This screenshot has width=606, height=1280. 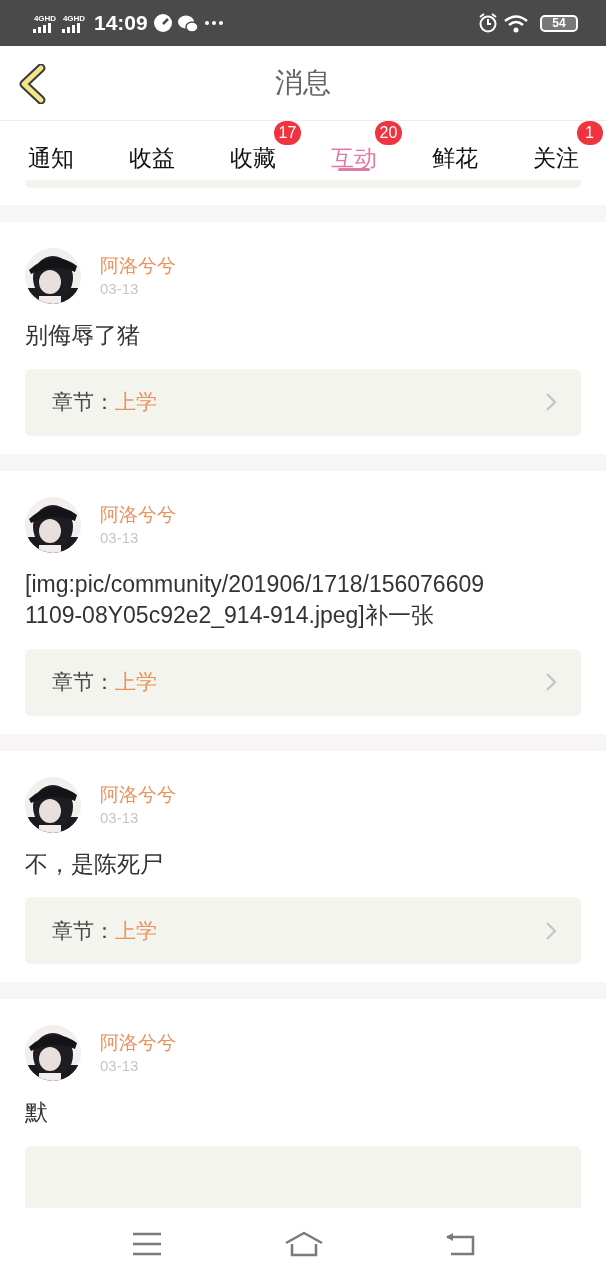 What do you see at coordinates (488, 23) in the screenshot?
I see `alarm-icon` at bounding box center [488, 23].